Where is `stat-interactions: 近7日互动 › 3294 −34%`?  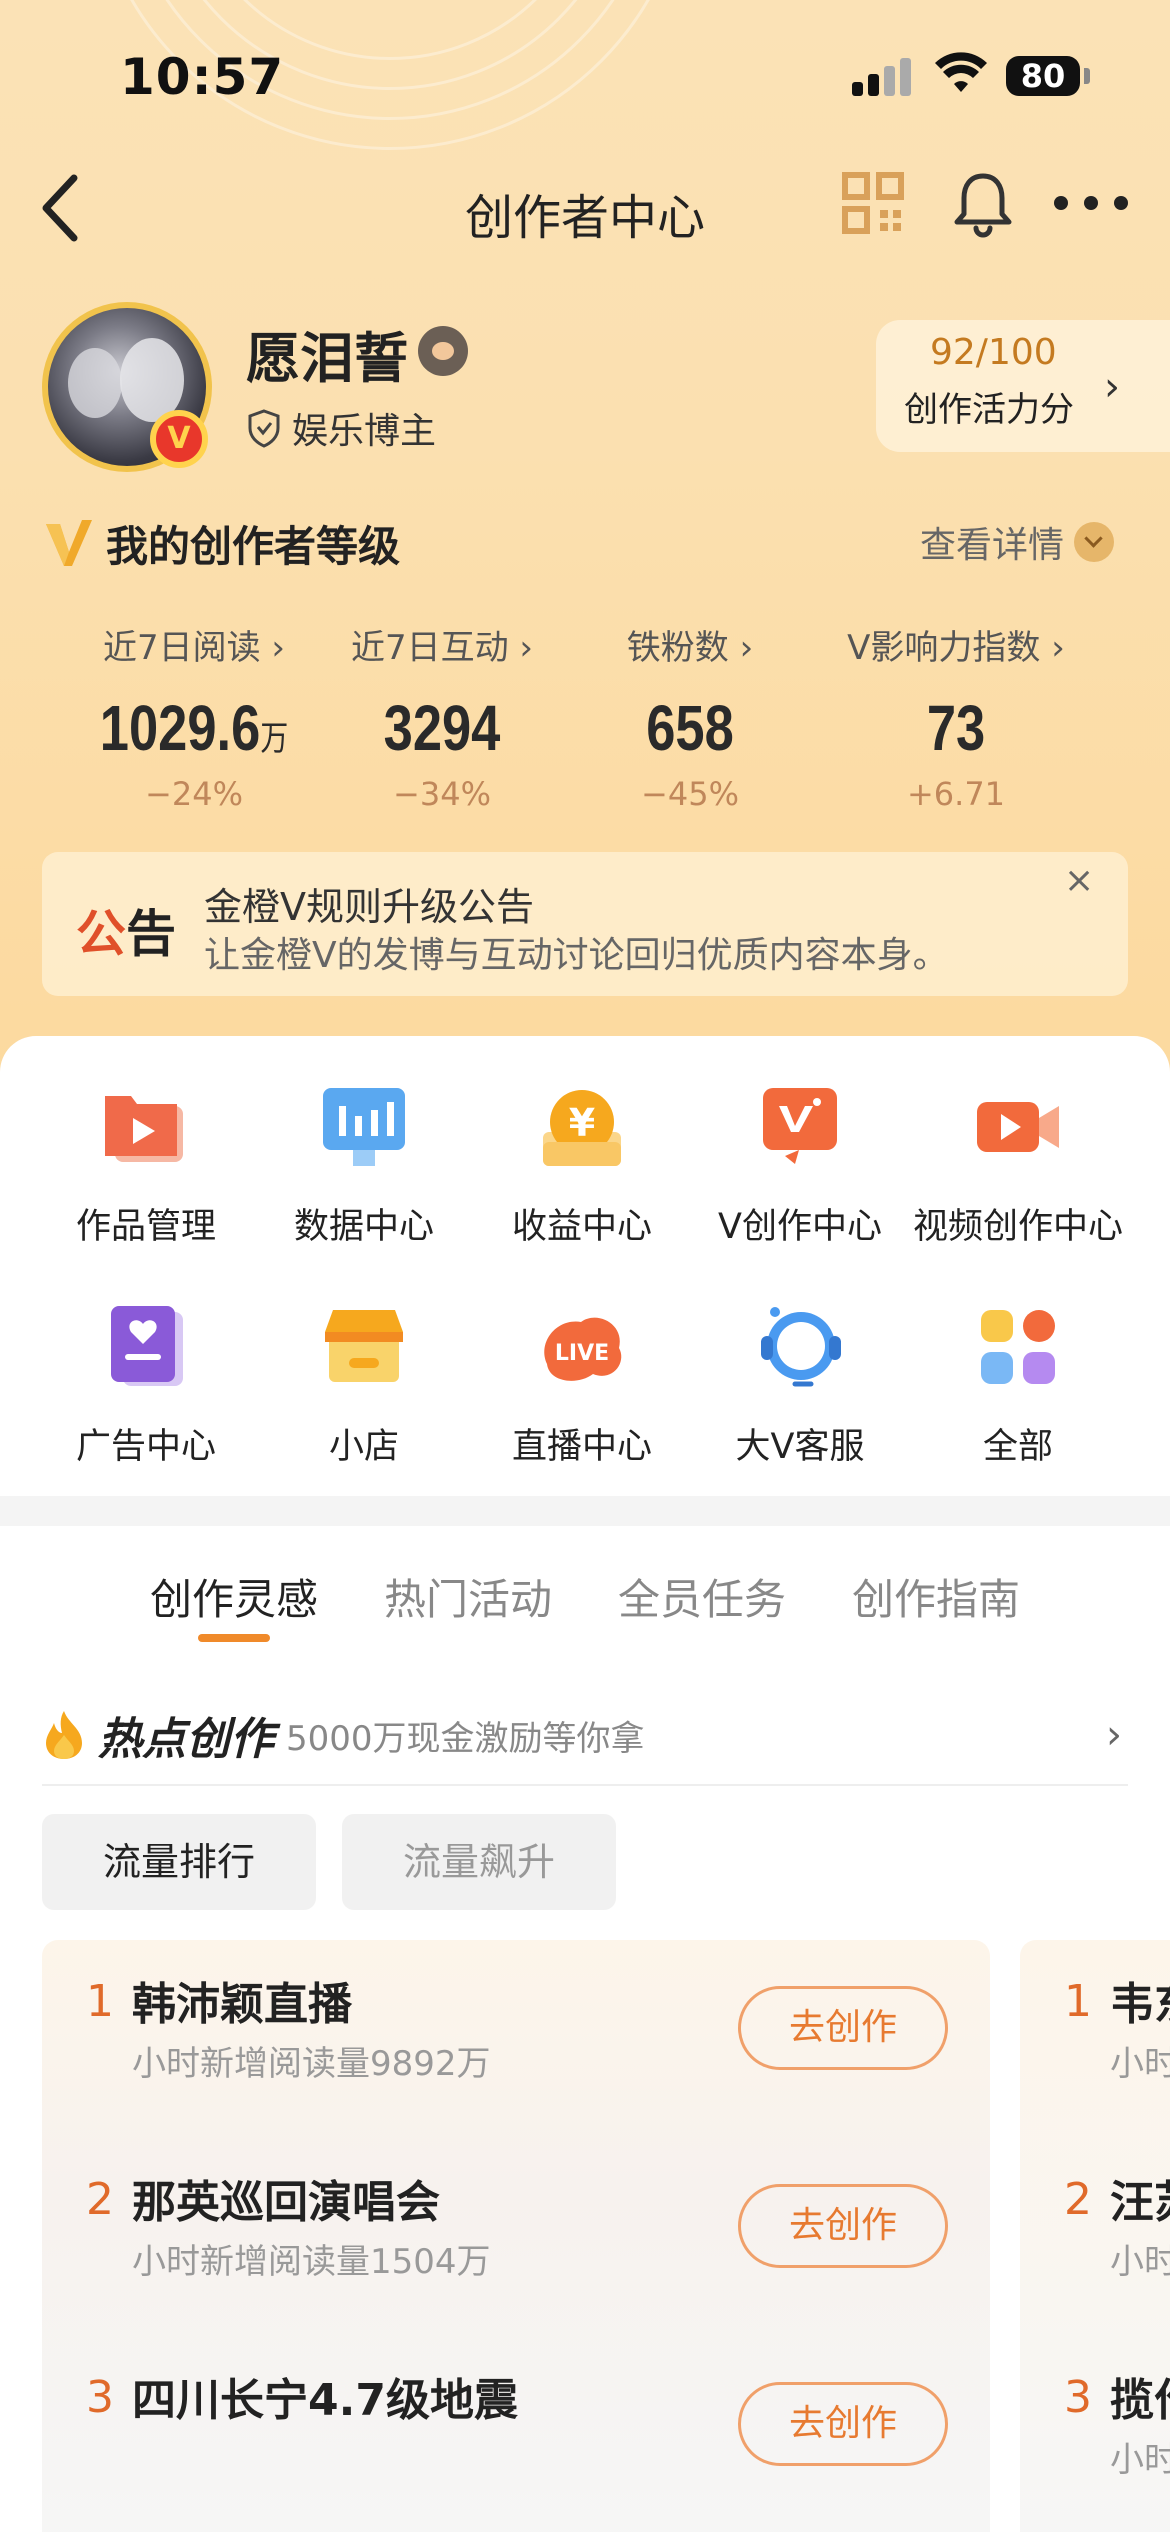
stat-interactions: 近7日互动 › 3294 −34% is located at coordinates (442, 716).